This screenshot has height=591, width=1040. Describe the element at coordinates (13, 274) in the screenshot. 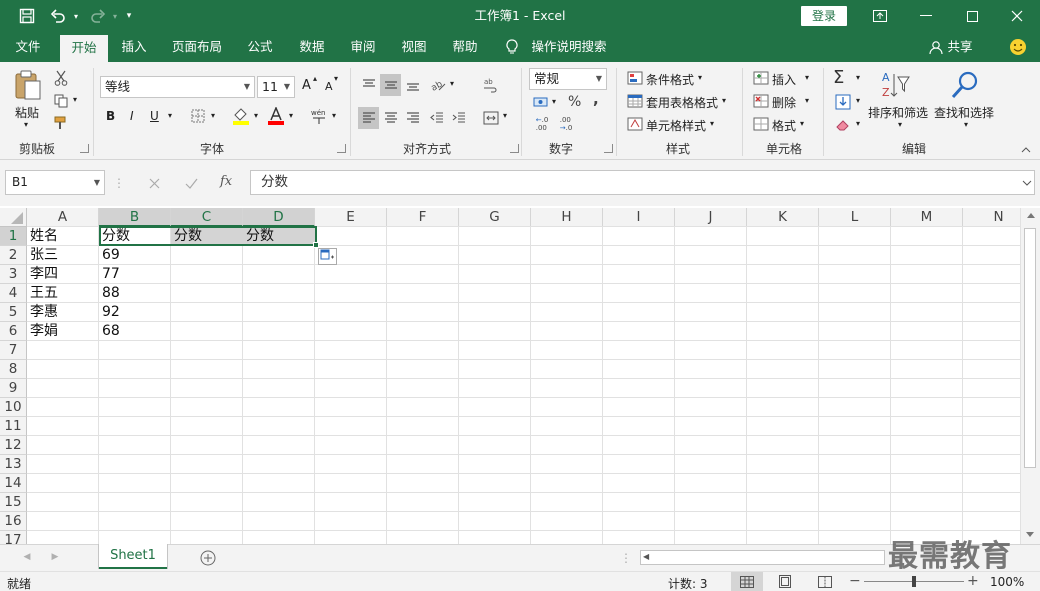

I see `row-header-3: 3` at that location.